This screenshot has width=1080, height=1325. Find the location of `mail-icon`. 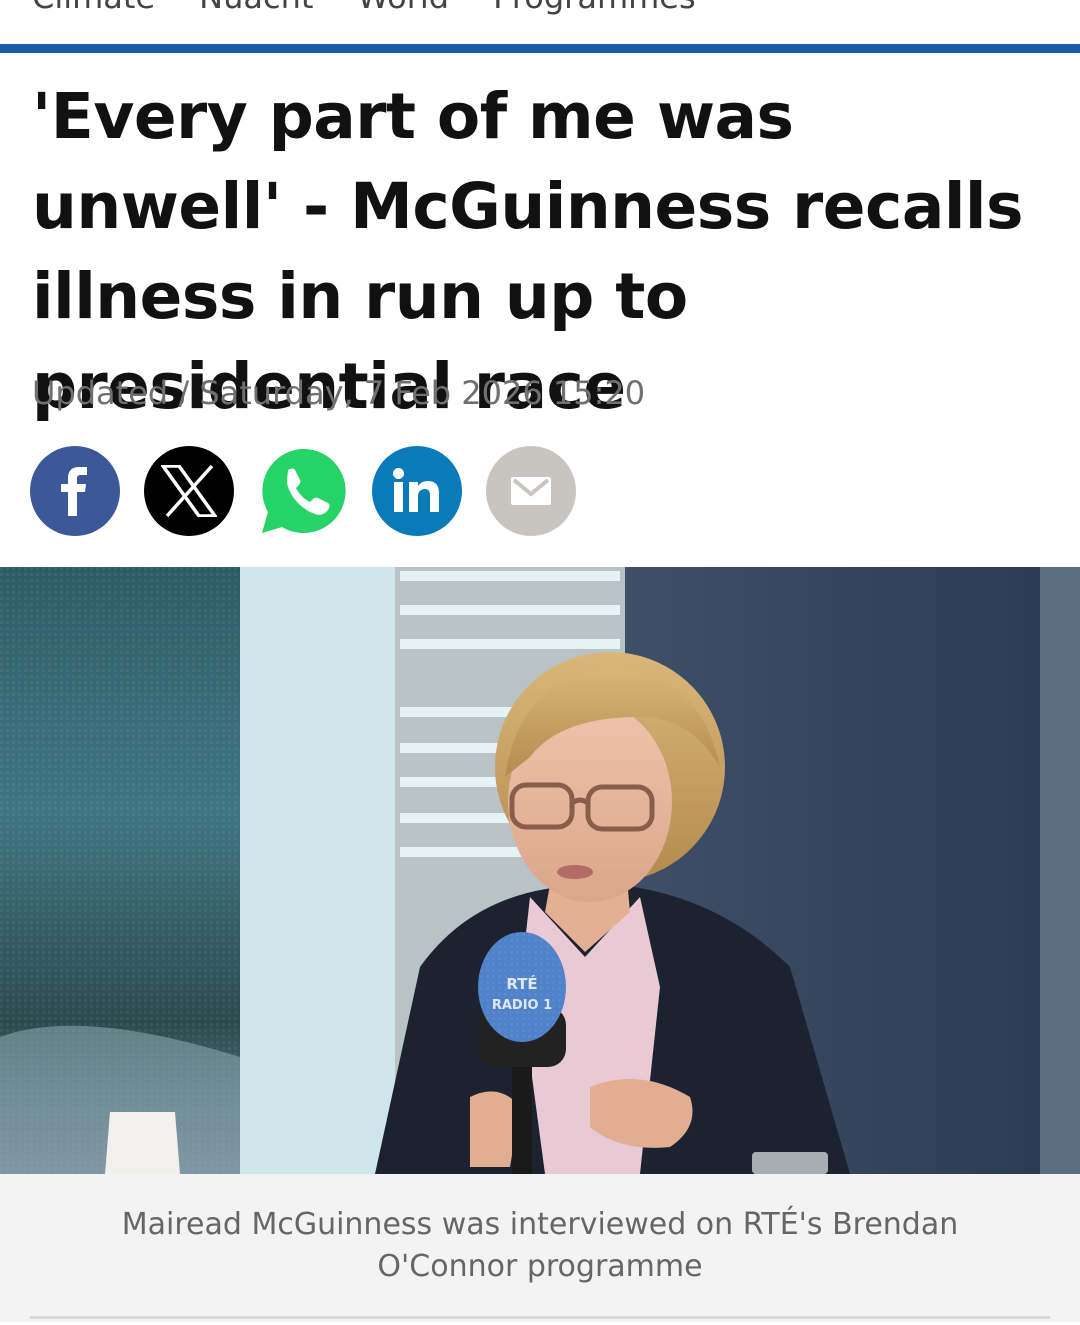

mail-icon is located at coordinates (531, 491).